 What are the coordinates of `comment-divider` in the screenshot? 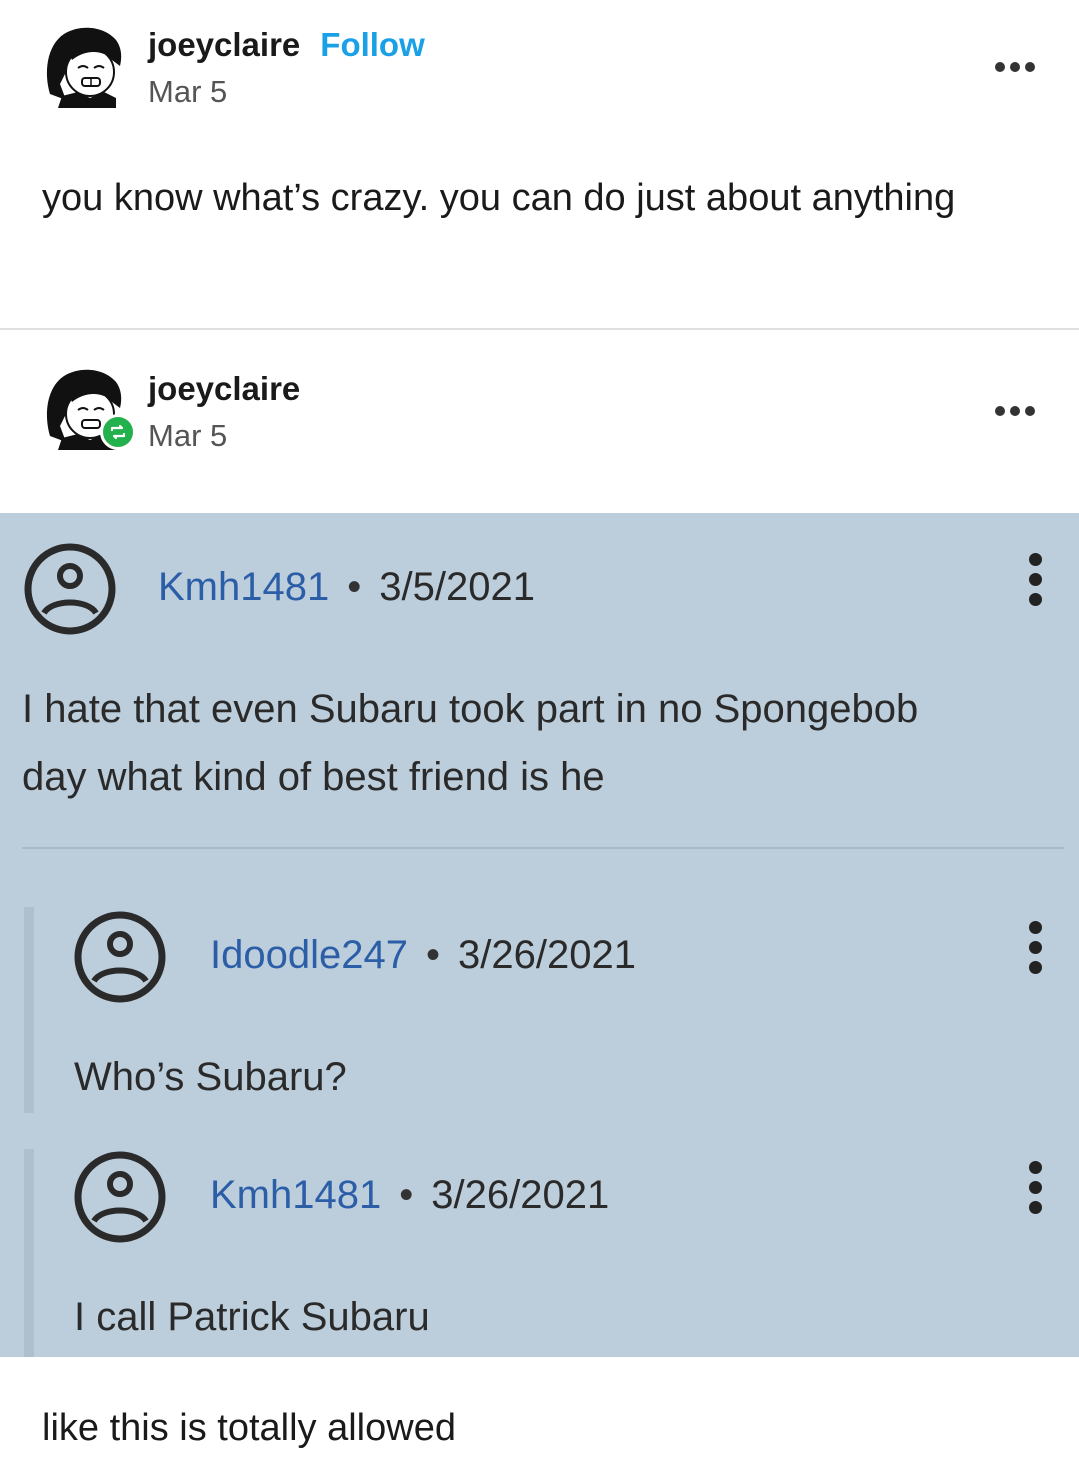 It's located at (543, 848).